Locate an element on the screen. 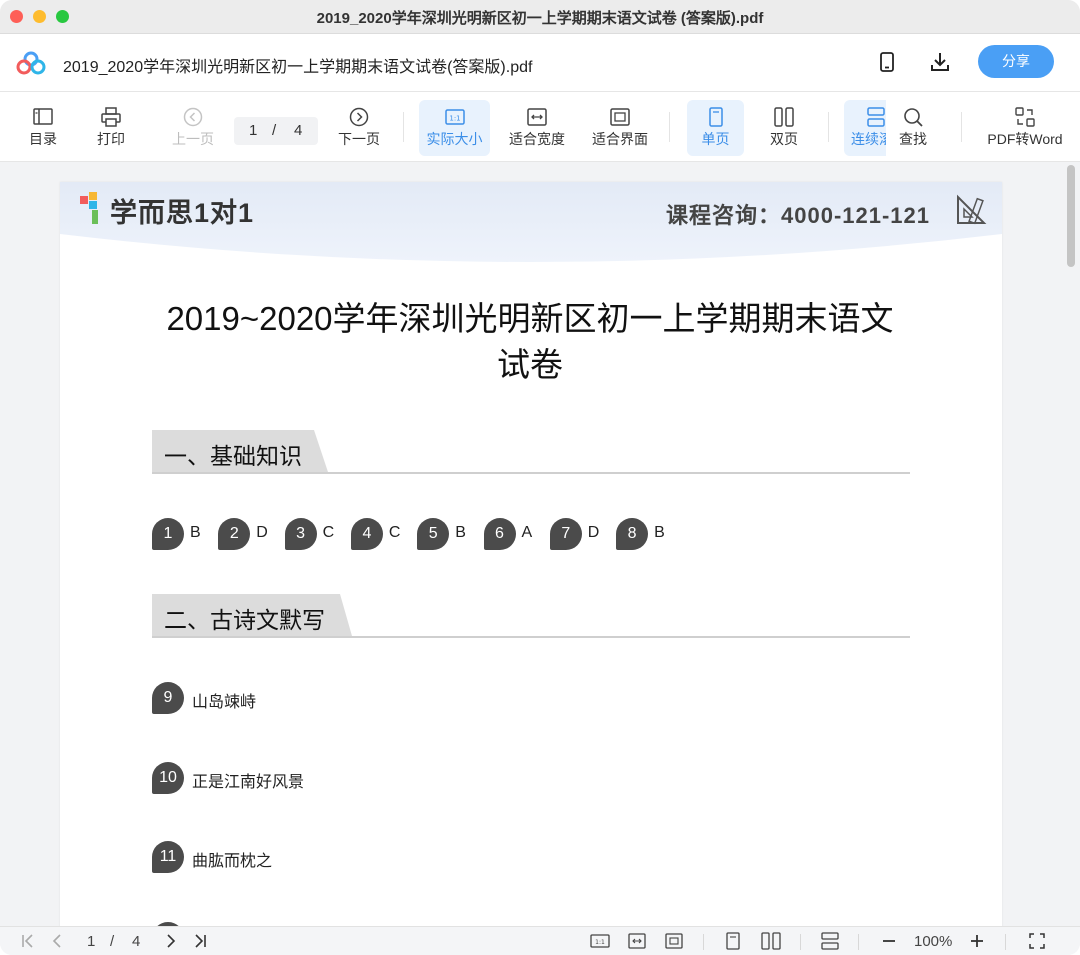 The width and height of the screenshot is (1080, 955). window-title: 2019_2020学年深圳光明新区初一上学期期末语文试卷 (答案版).pdf is located at coordinates (540, 18).